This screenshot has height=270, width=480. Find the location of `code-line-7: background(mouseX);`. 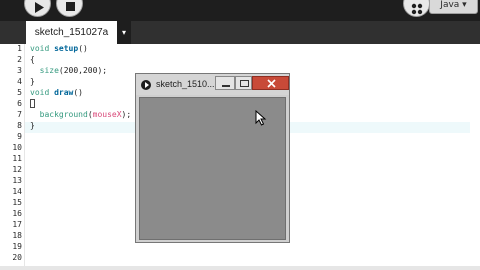

code-line-7: background(mouseX); is located at coordinates (81, 114).